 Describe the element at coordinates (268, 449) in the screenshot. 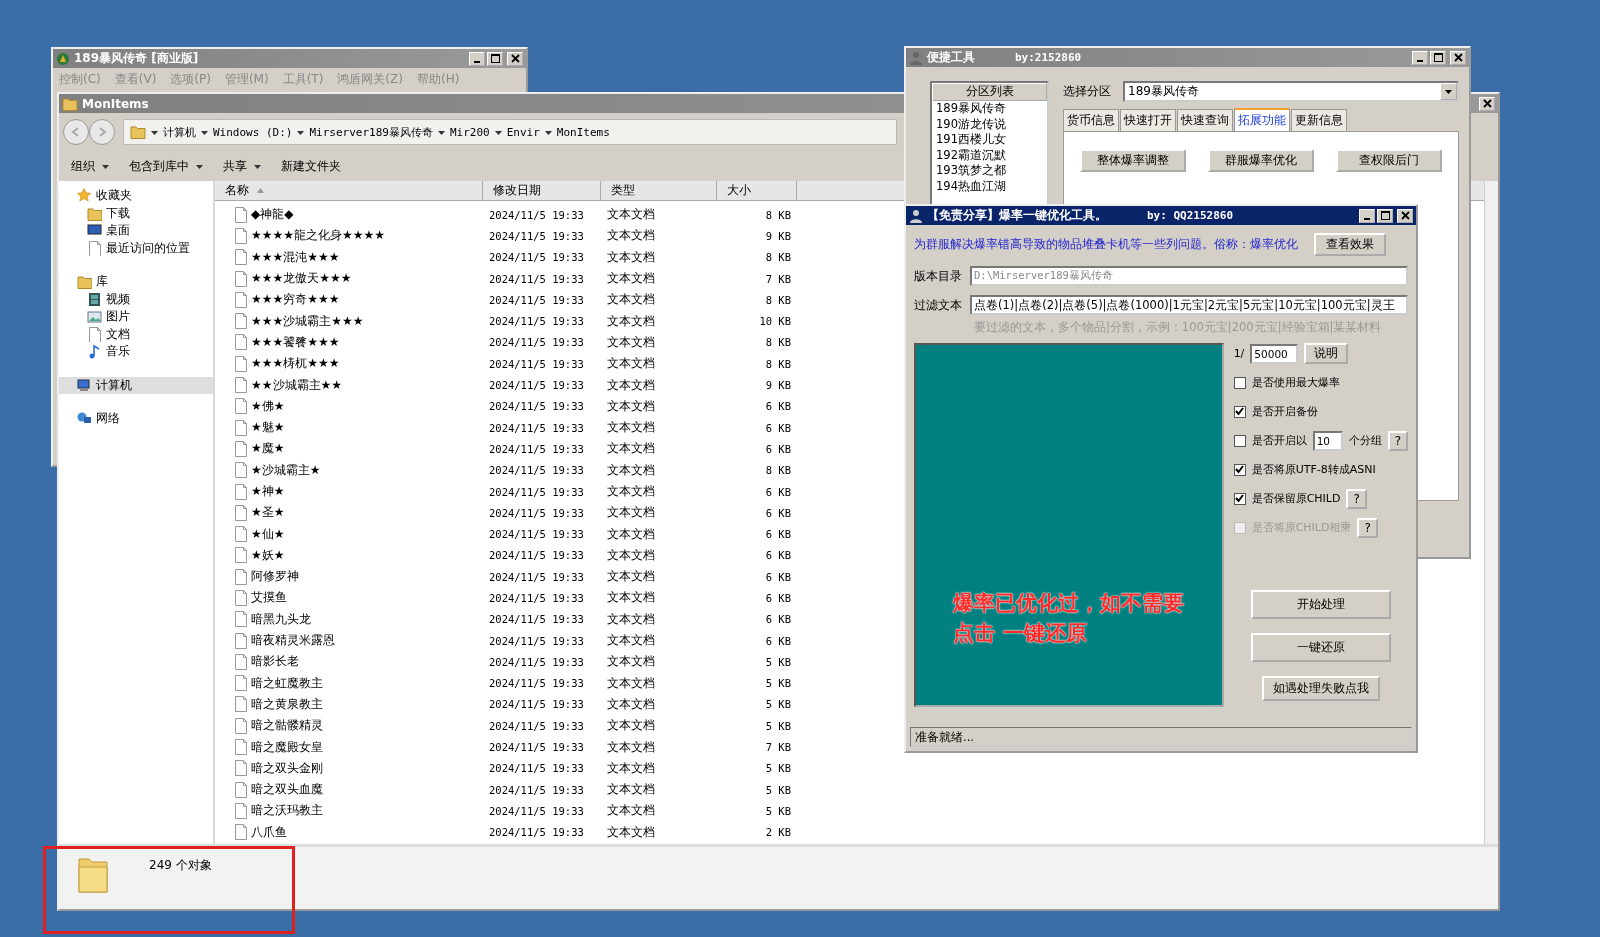

I see `file-name: ★魔★` at that location.